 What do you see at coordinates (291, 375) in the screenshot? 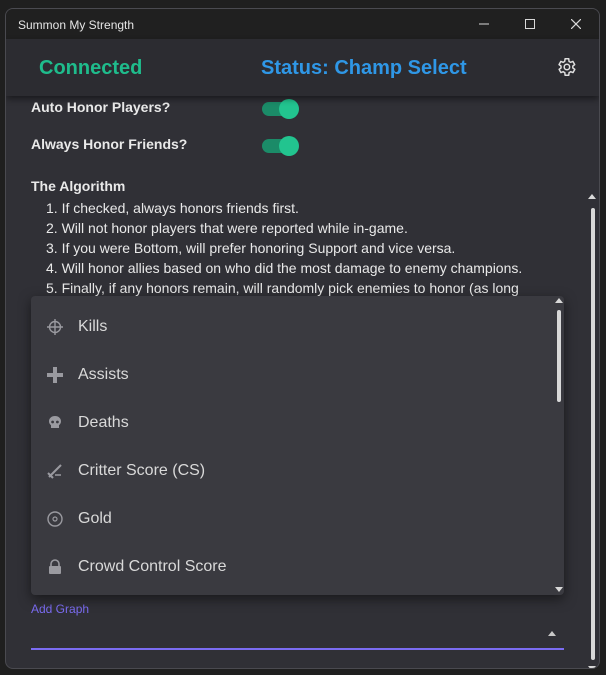
I see `dropdown-item-assists: Assists` at bounding box center [291, 375].